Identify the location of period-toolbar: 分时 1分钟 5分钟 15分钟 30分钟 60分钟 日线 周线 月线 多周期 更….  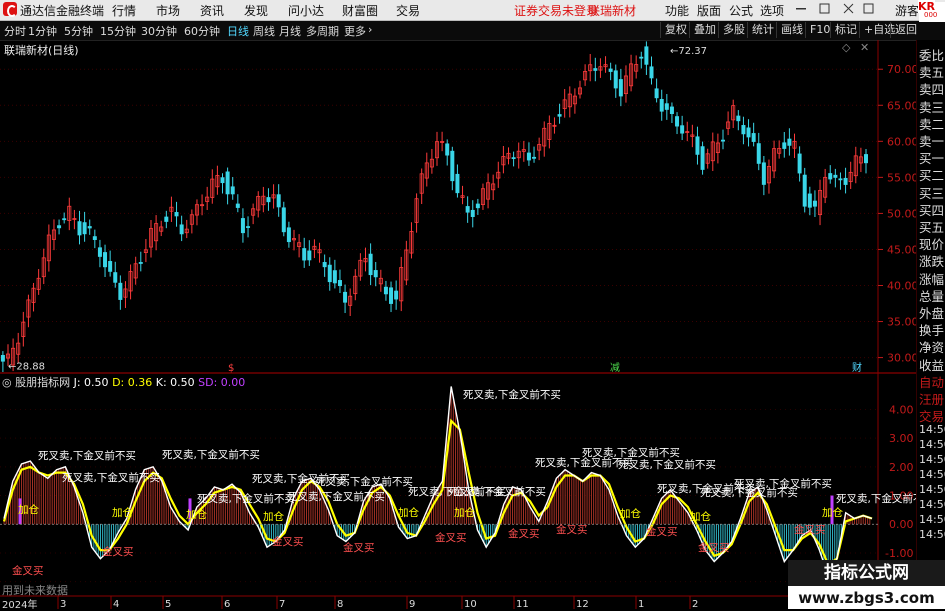
(472, 31).